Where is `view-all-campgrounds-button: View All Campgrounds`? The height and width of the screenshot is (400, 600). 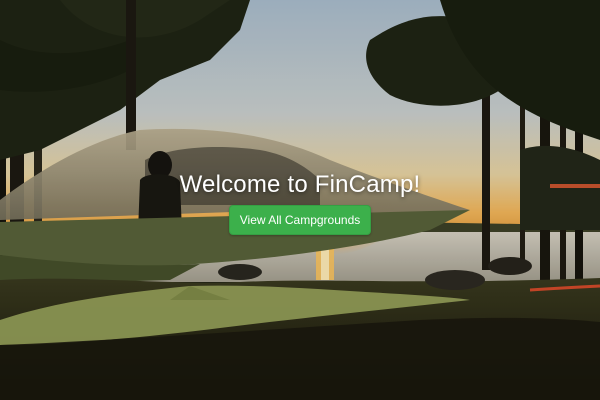
view-all-campgrounds-button: View All Campgrounds is located at coordinates (300, 220).